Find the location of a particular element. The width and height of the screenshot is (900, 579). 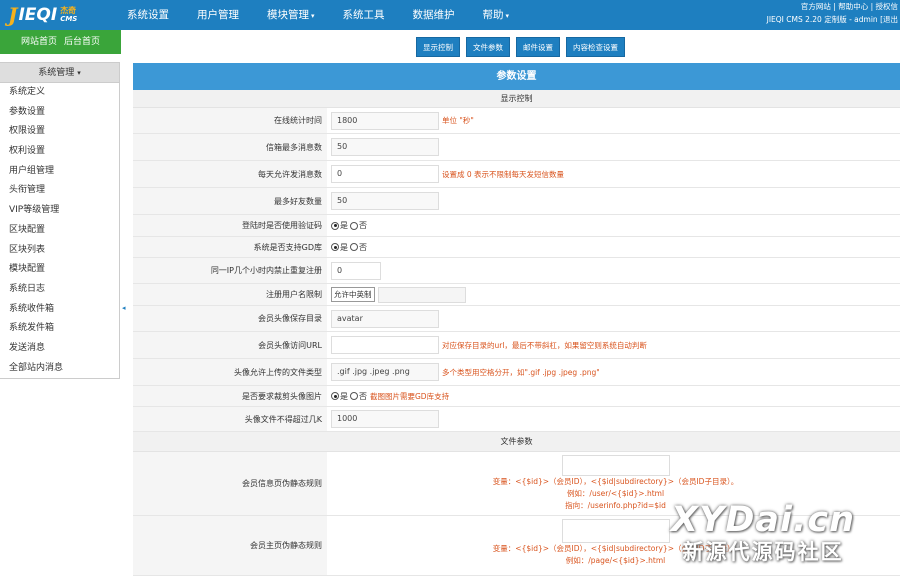

member-info-rule-input is located at coordinates (615, 465).